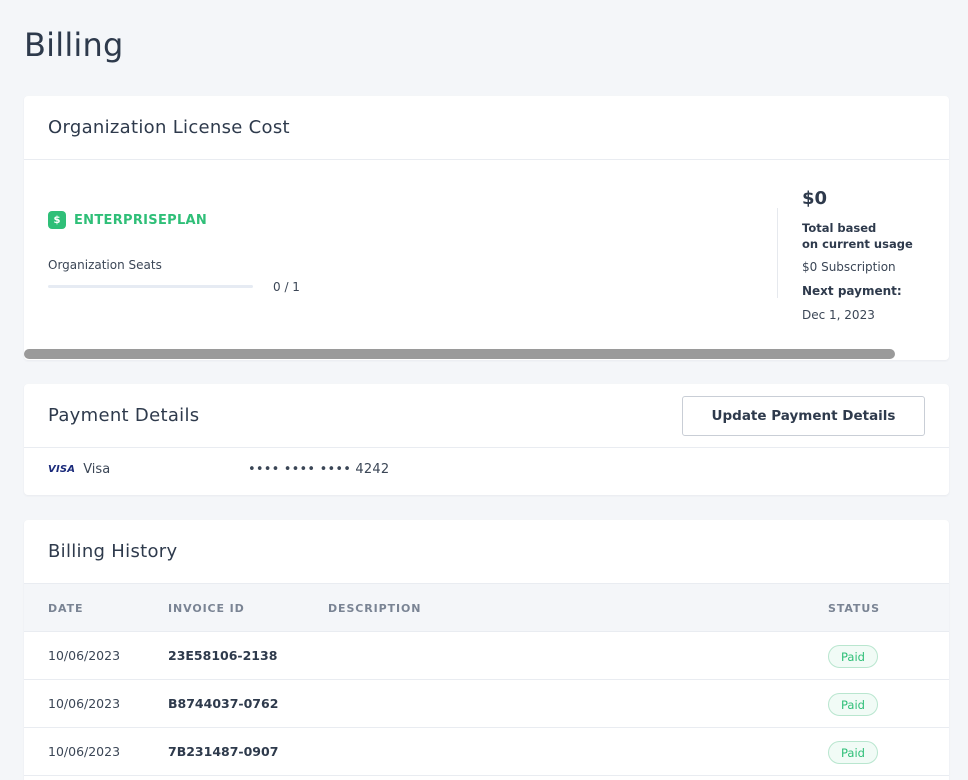 This screenshot has height=780, width=968. Describe the element at coordinates (97, 469) in the screenshot. I see `card-brand: Visa` at that location.